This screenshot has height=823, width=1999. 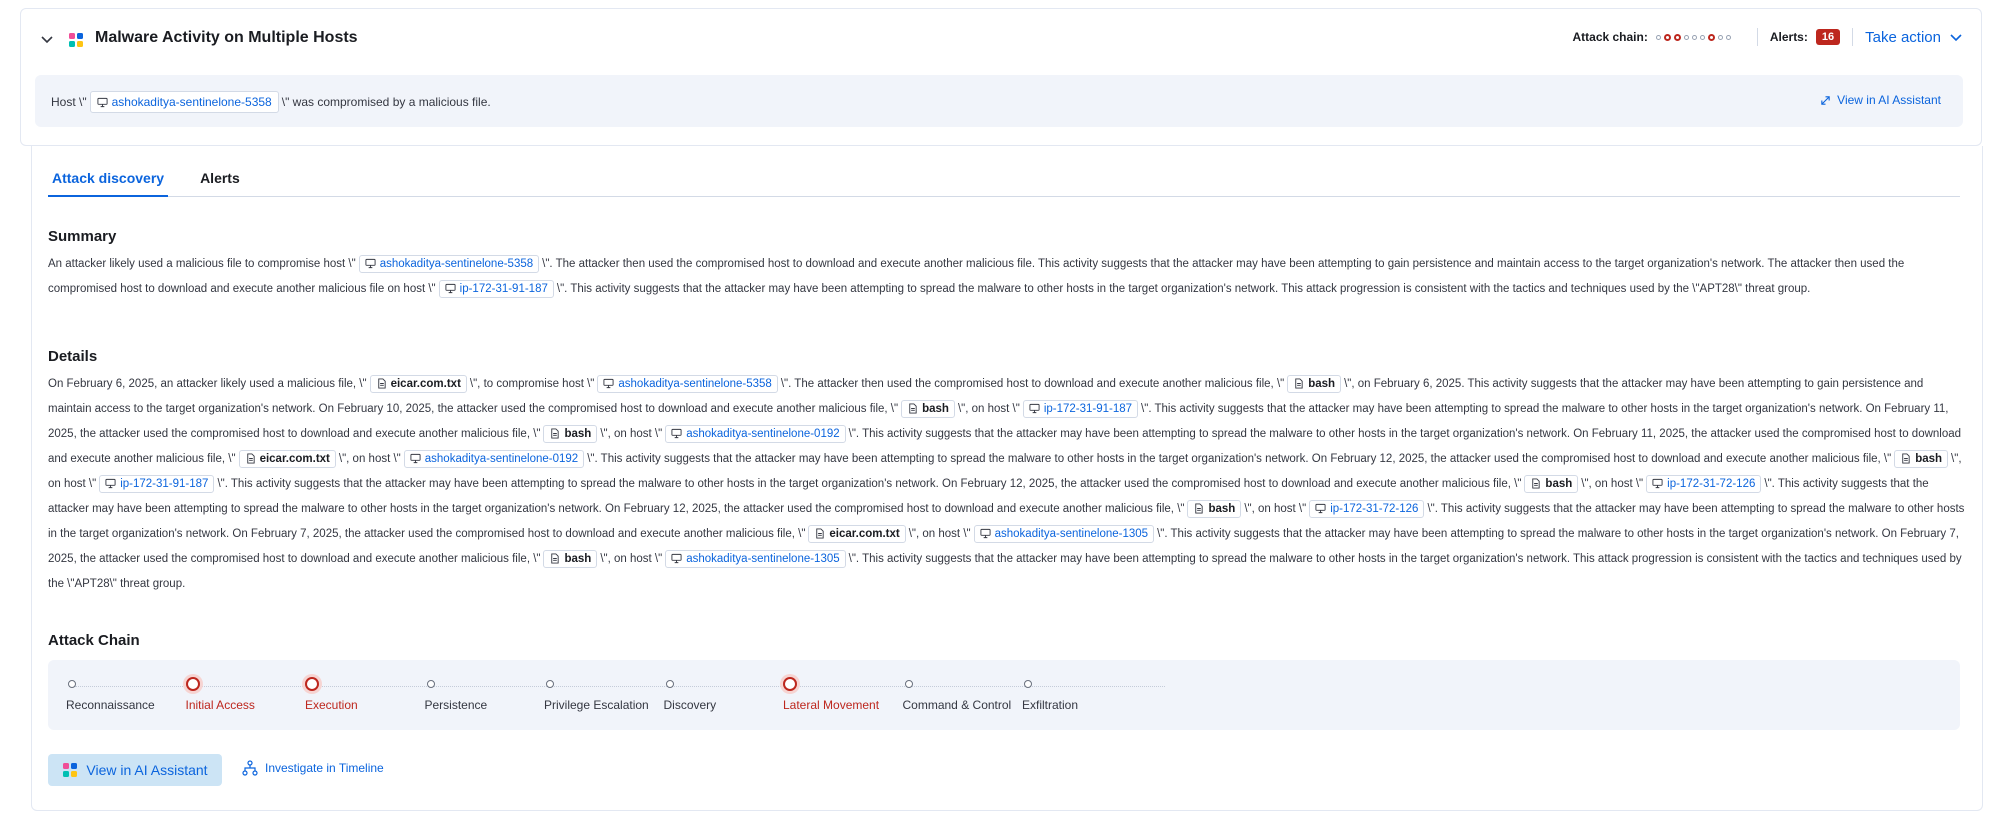 I want to click on page-title: Malware Activity on Multiple Hosts, so click(x=226, y=37).